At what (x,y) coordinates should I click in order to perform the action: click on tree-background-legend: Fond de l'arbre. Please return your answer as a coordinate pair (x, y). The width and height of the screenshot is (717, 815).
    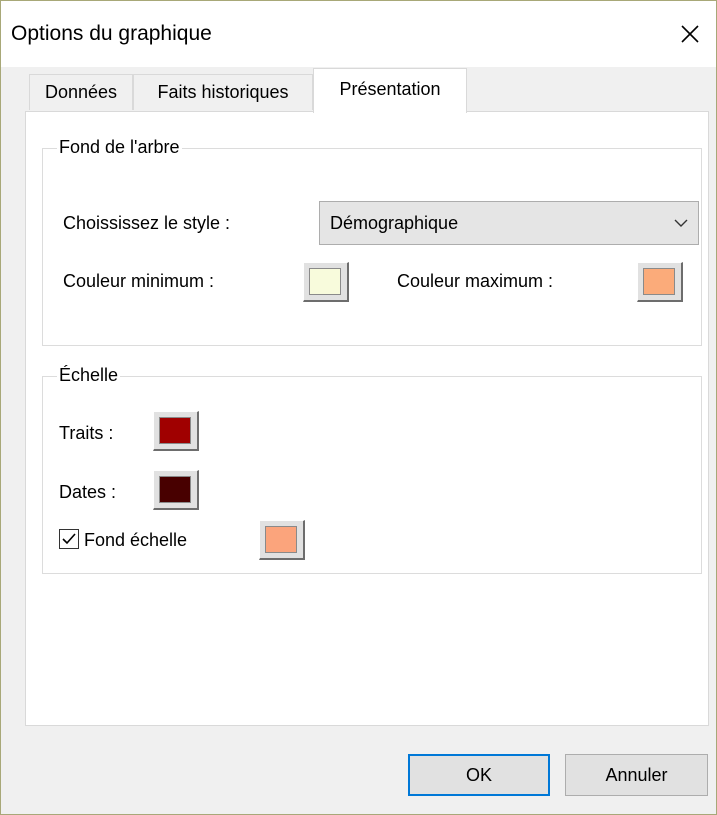
    Looking at the image, I should click on (119, 147).